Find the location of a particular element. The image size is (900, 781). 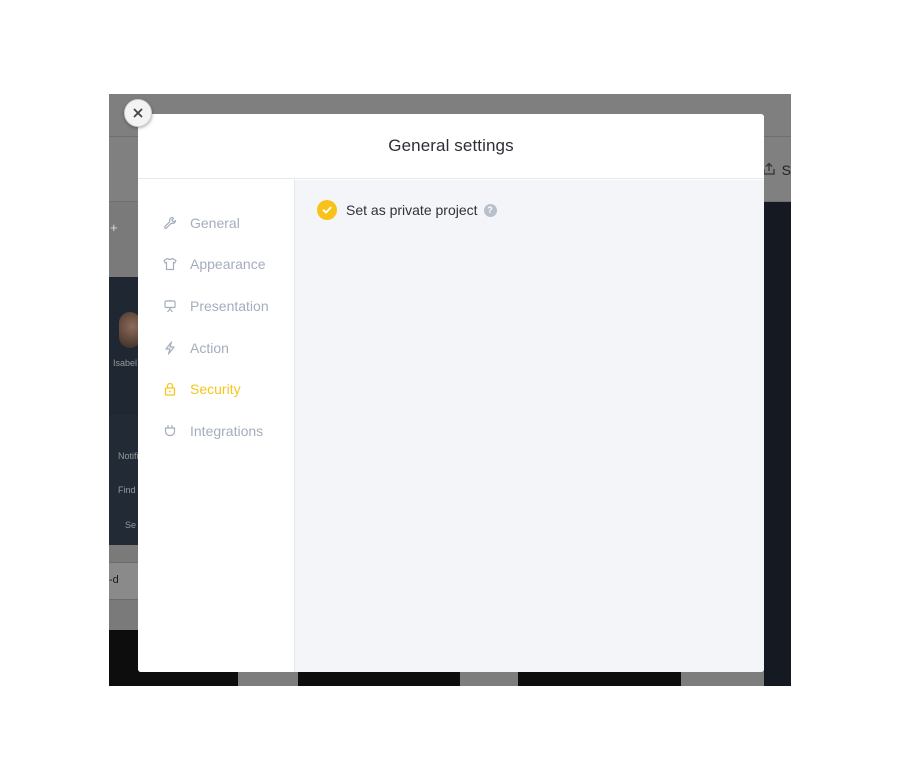

wrench-icon is located at coordinates (170, 223).